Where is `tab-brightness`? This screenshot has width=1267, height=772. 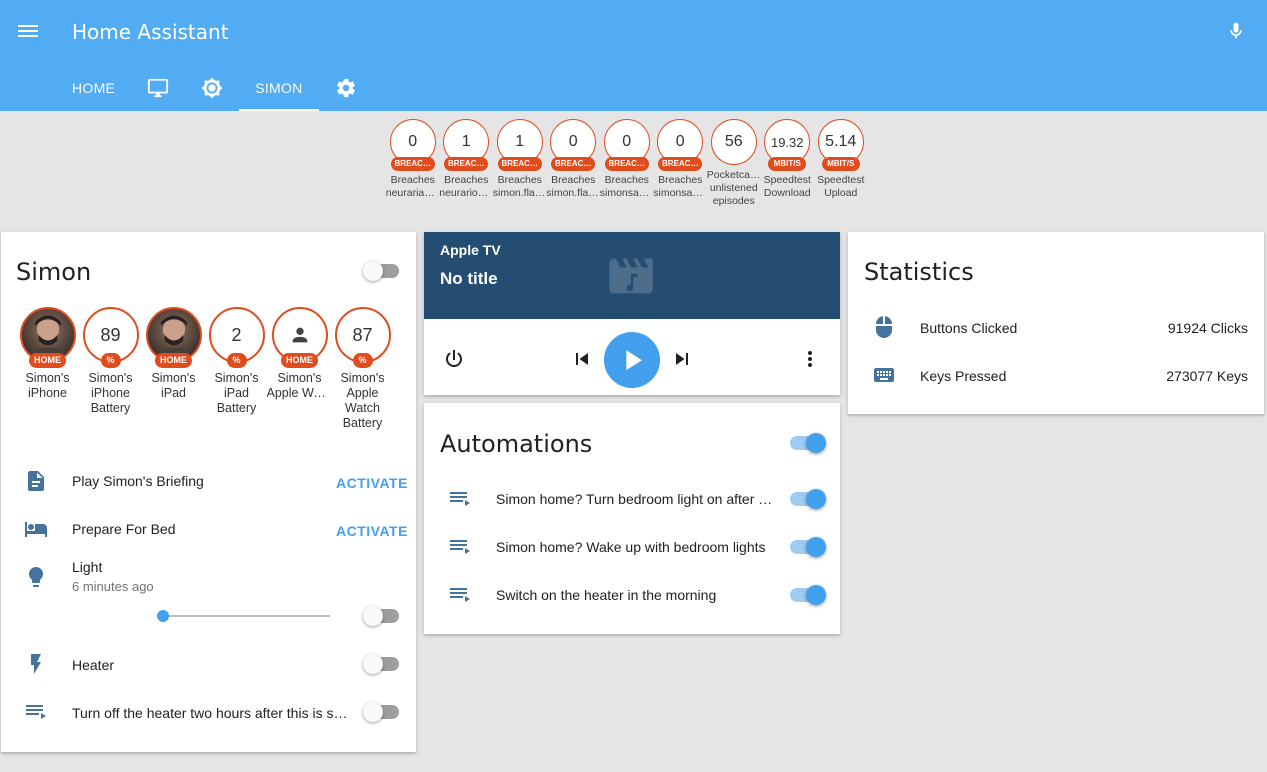 tab-brightness is located at coordinates (212, 87).